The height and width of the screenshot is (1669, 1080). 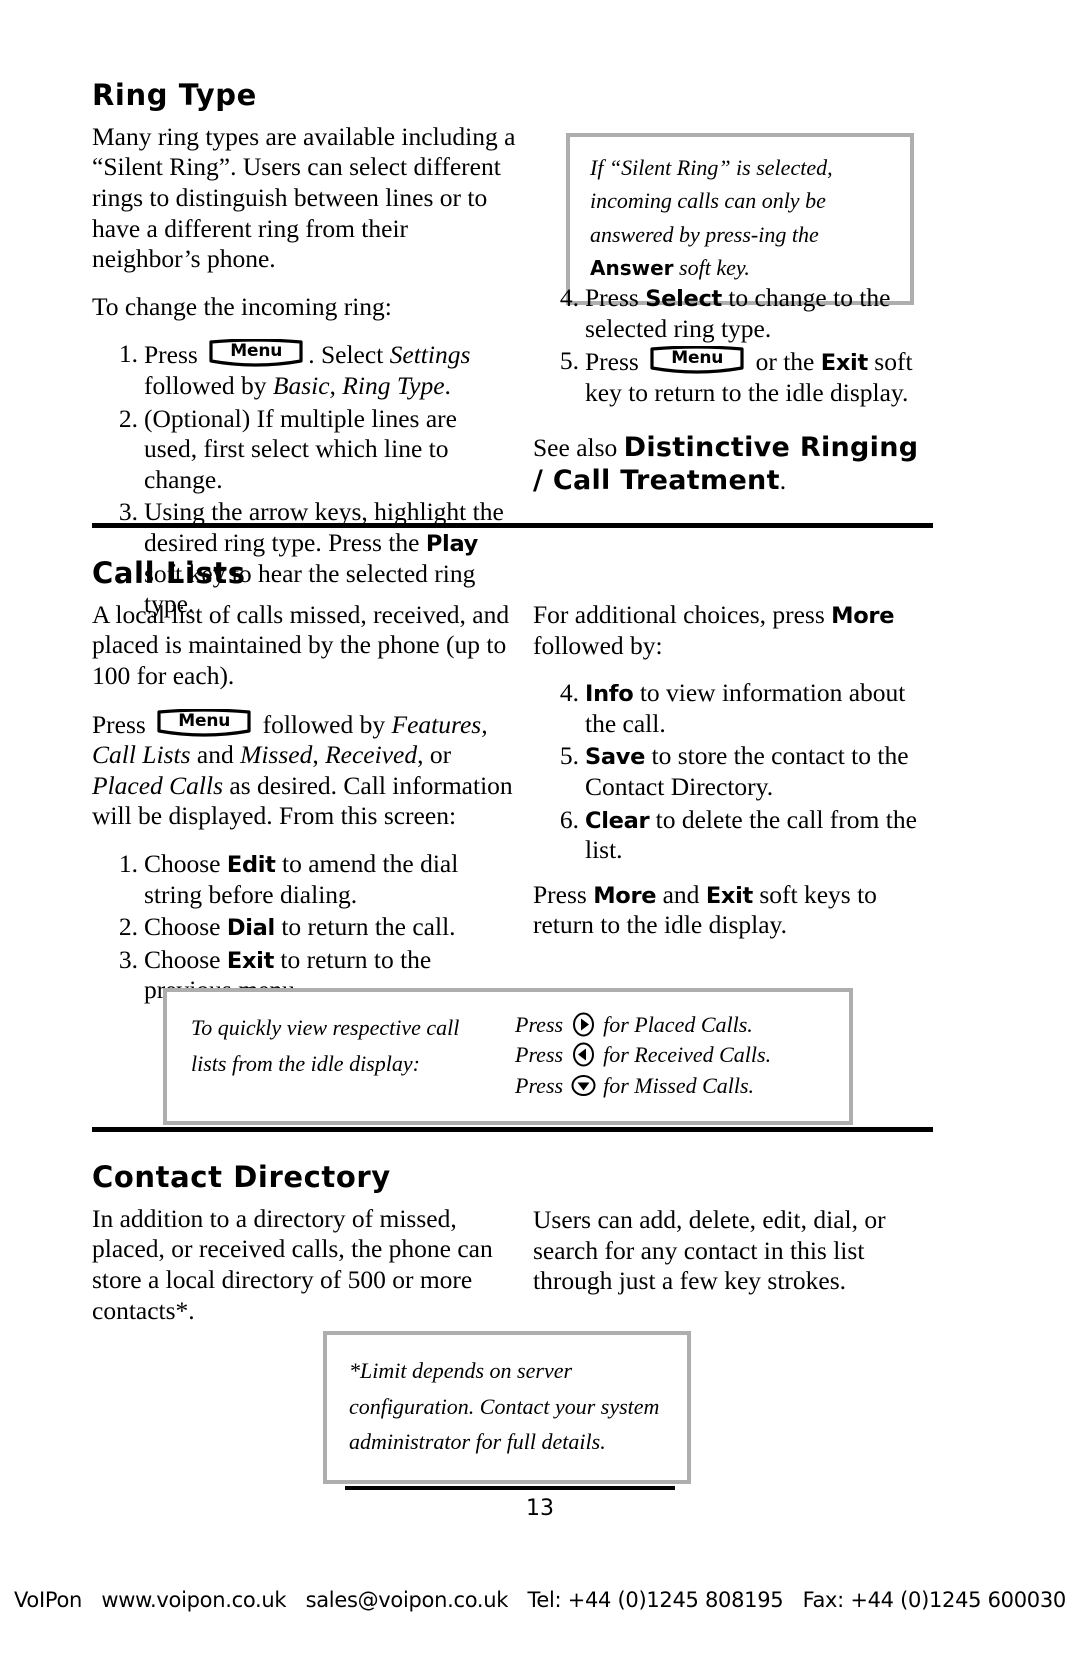 I want to click on see-also-suffix: ., so click(x=783, y=480).